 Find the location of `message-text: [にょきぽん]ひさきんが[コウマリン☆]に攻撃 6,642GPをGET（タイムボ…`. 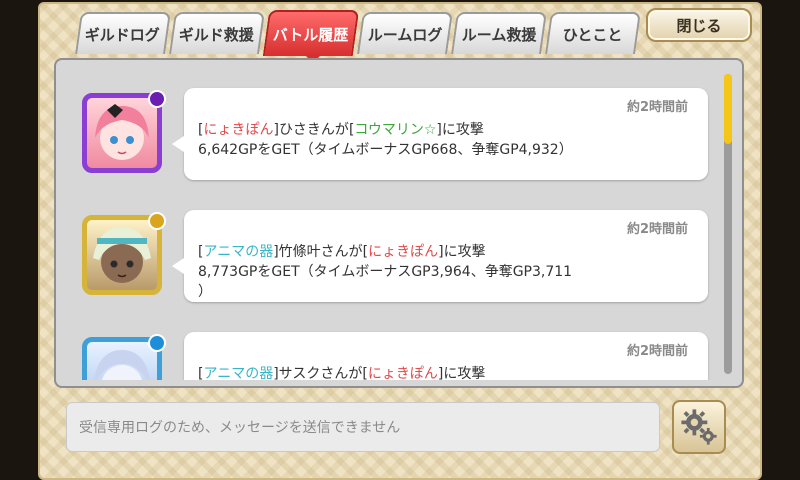

message-text: [にょきぽん]ひさきんが[コウマリン☆]に攻撃 6,642GPをGET（タイムボ… is located at coordinates (443, 140).